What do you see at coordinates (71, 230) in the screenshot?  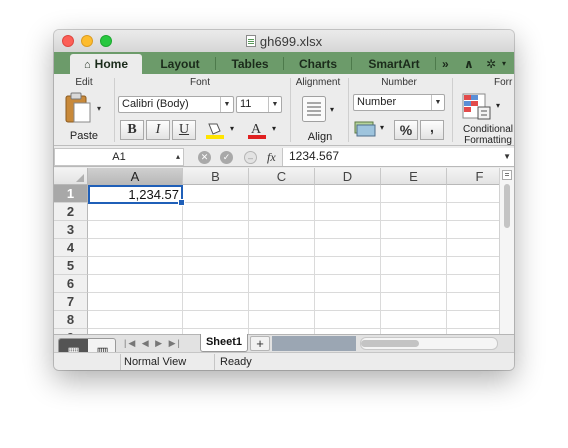 I see `row-header-3: 3` at bounding box center [71, 230].